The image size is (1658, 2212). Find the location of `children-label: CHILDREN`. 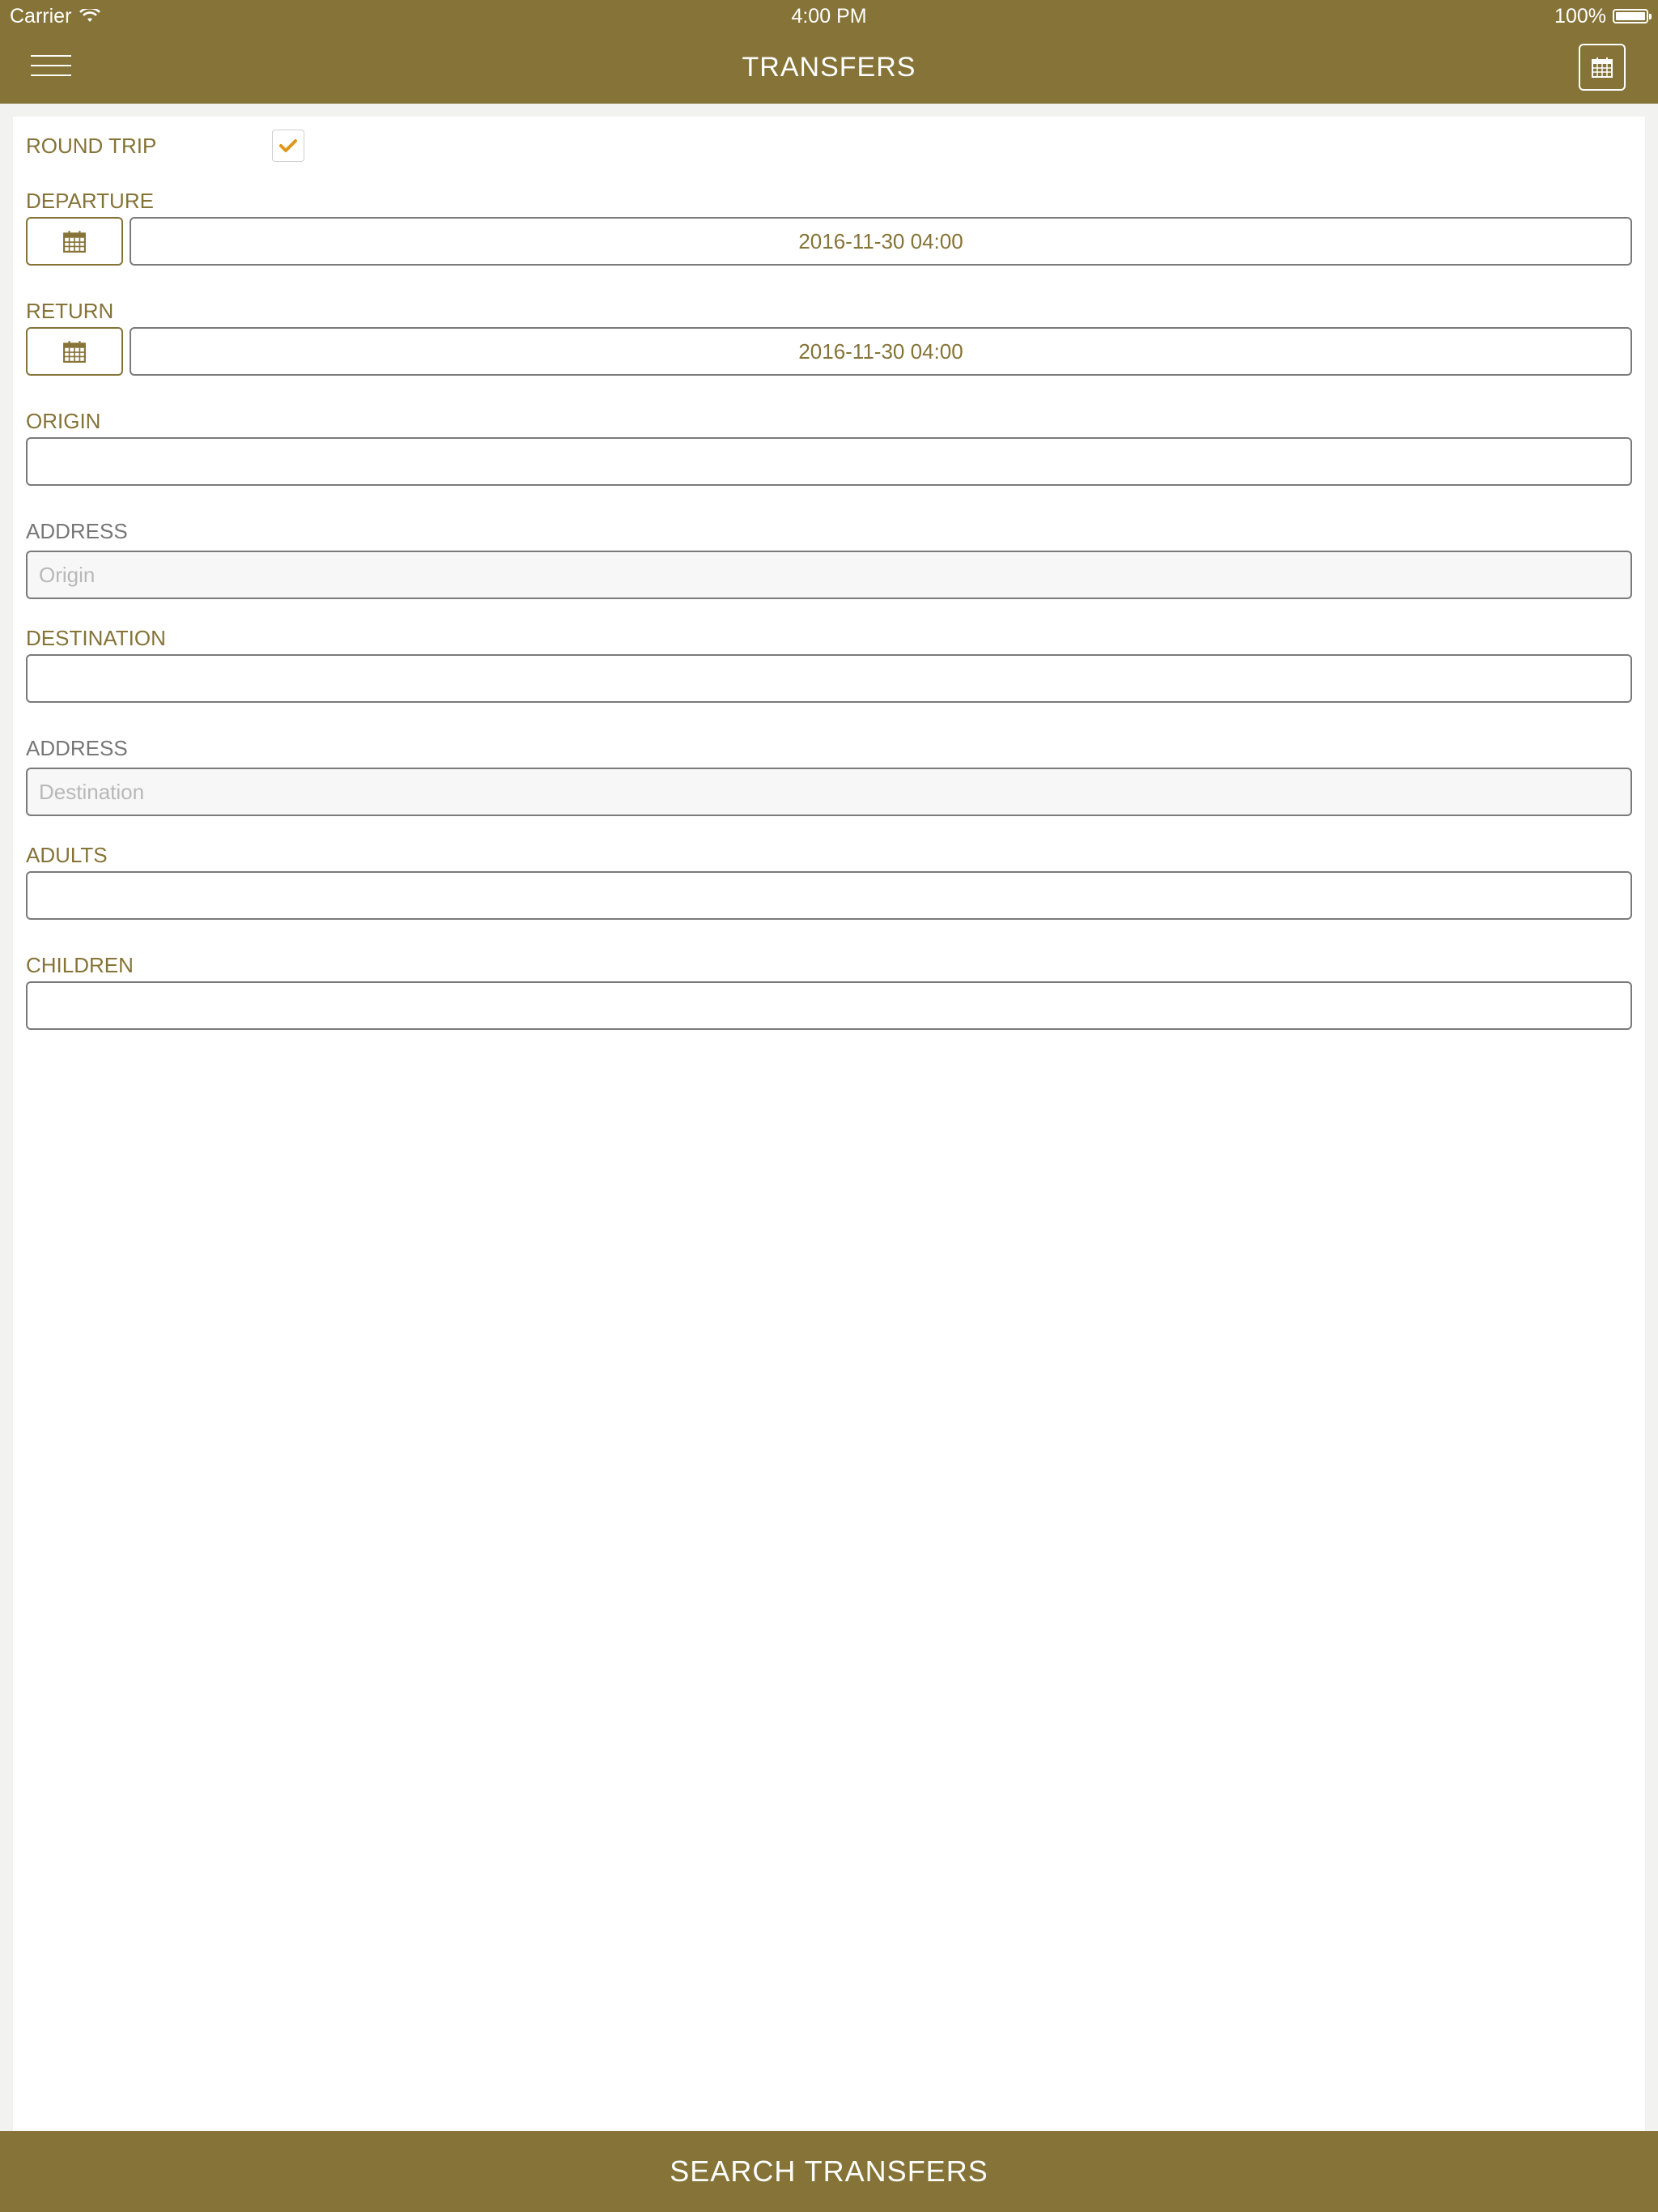

children-label: CHILDREN is located at coordinates (80, 965).